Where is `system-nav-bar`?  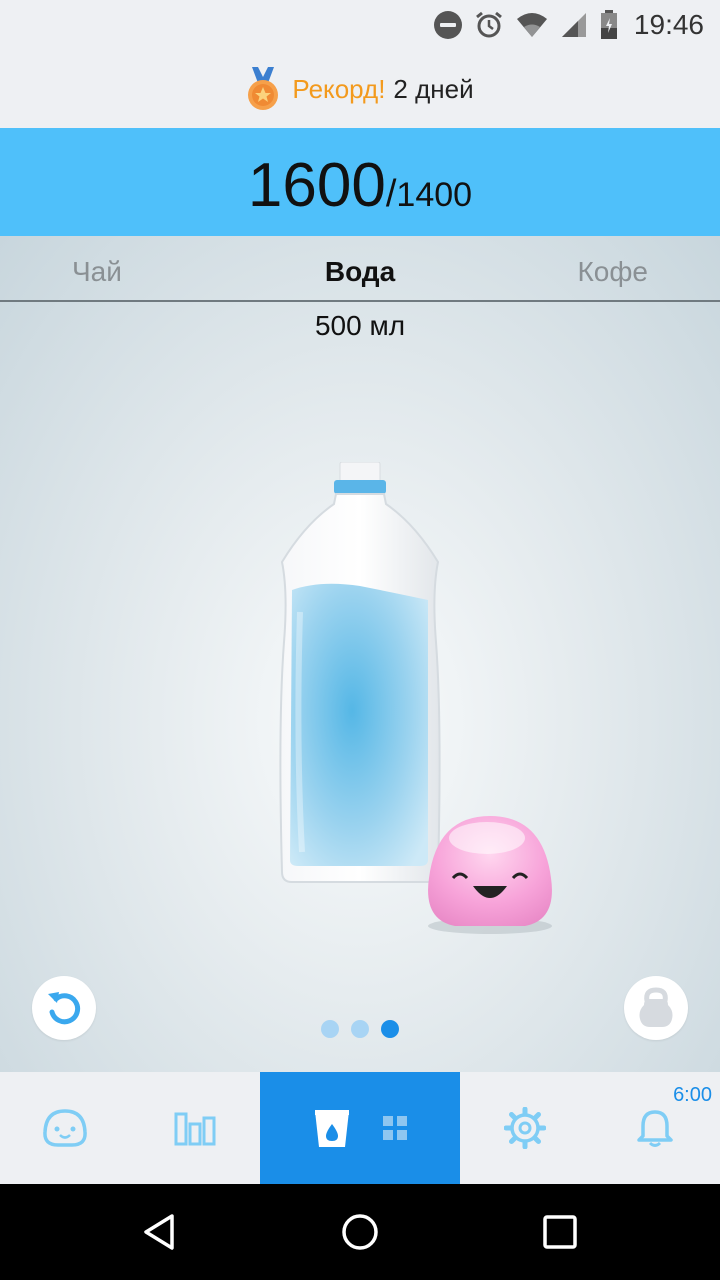 system-nav-bar is located at coordinates (360, 1232).